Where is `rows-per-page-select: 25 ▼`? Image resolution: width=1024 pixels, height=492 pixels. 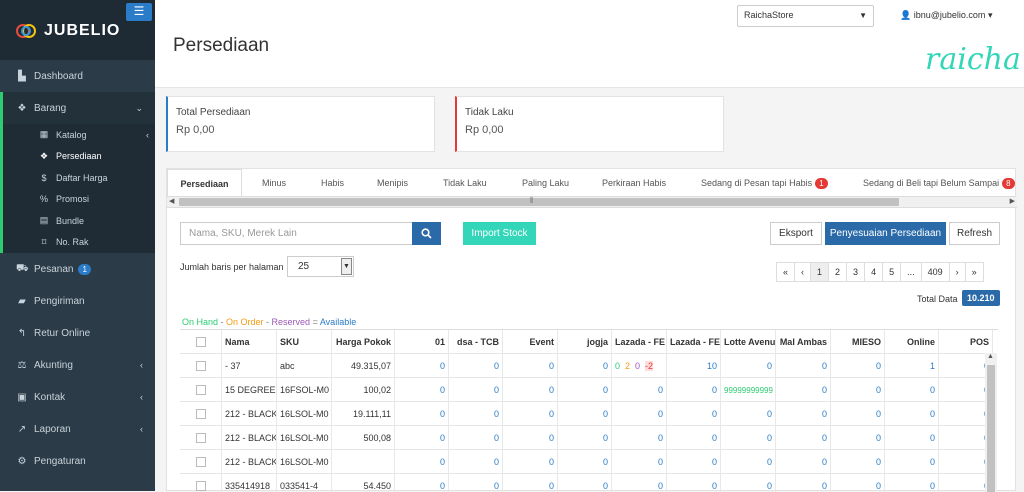
rows-per-page-select: 25 ▼ is located at coordinates (320, 266).